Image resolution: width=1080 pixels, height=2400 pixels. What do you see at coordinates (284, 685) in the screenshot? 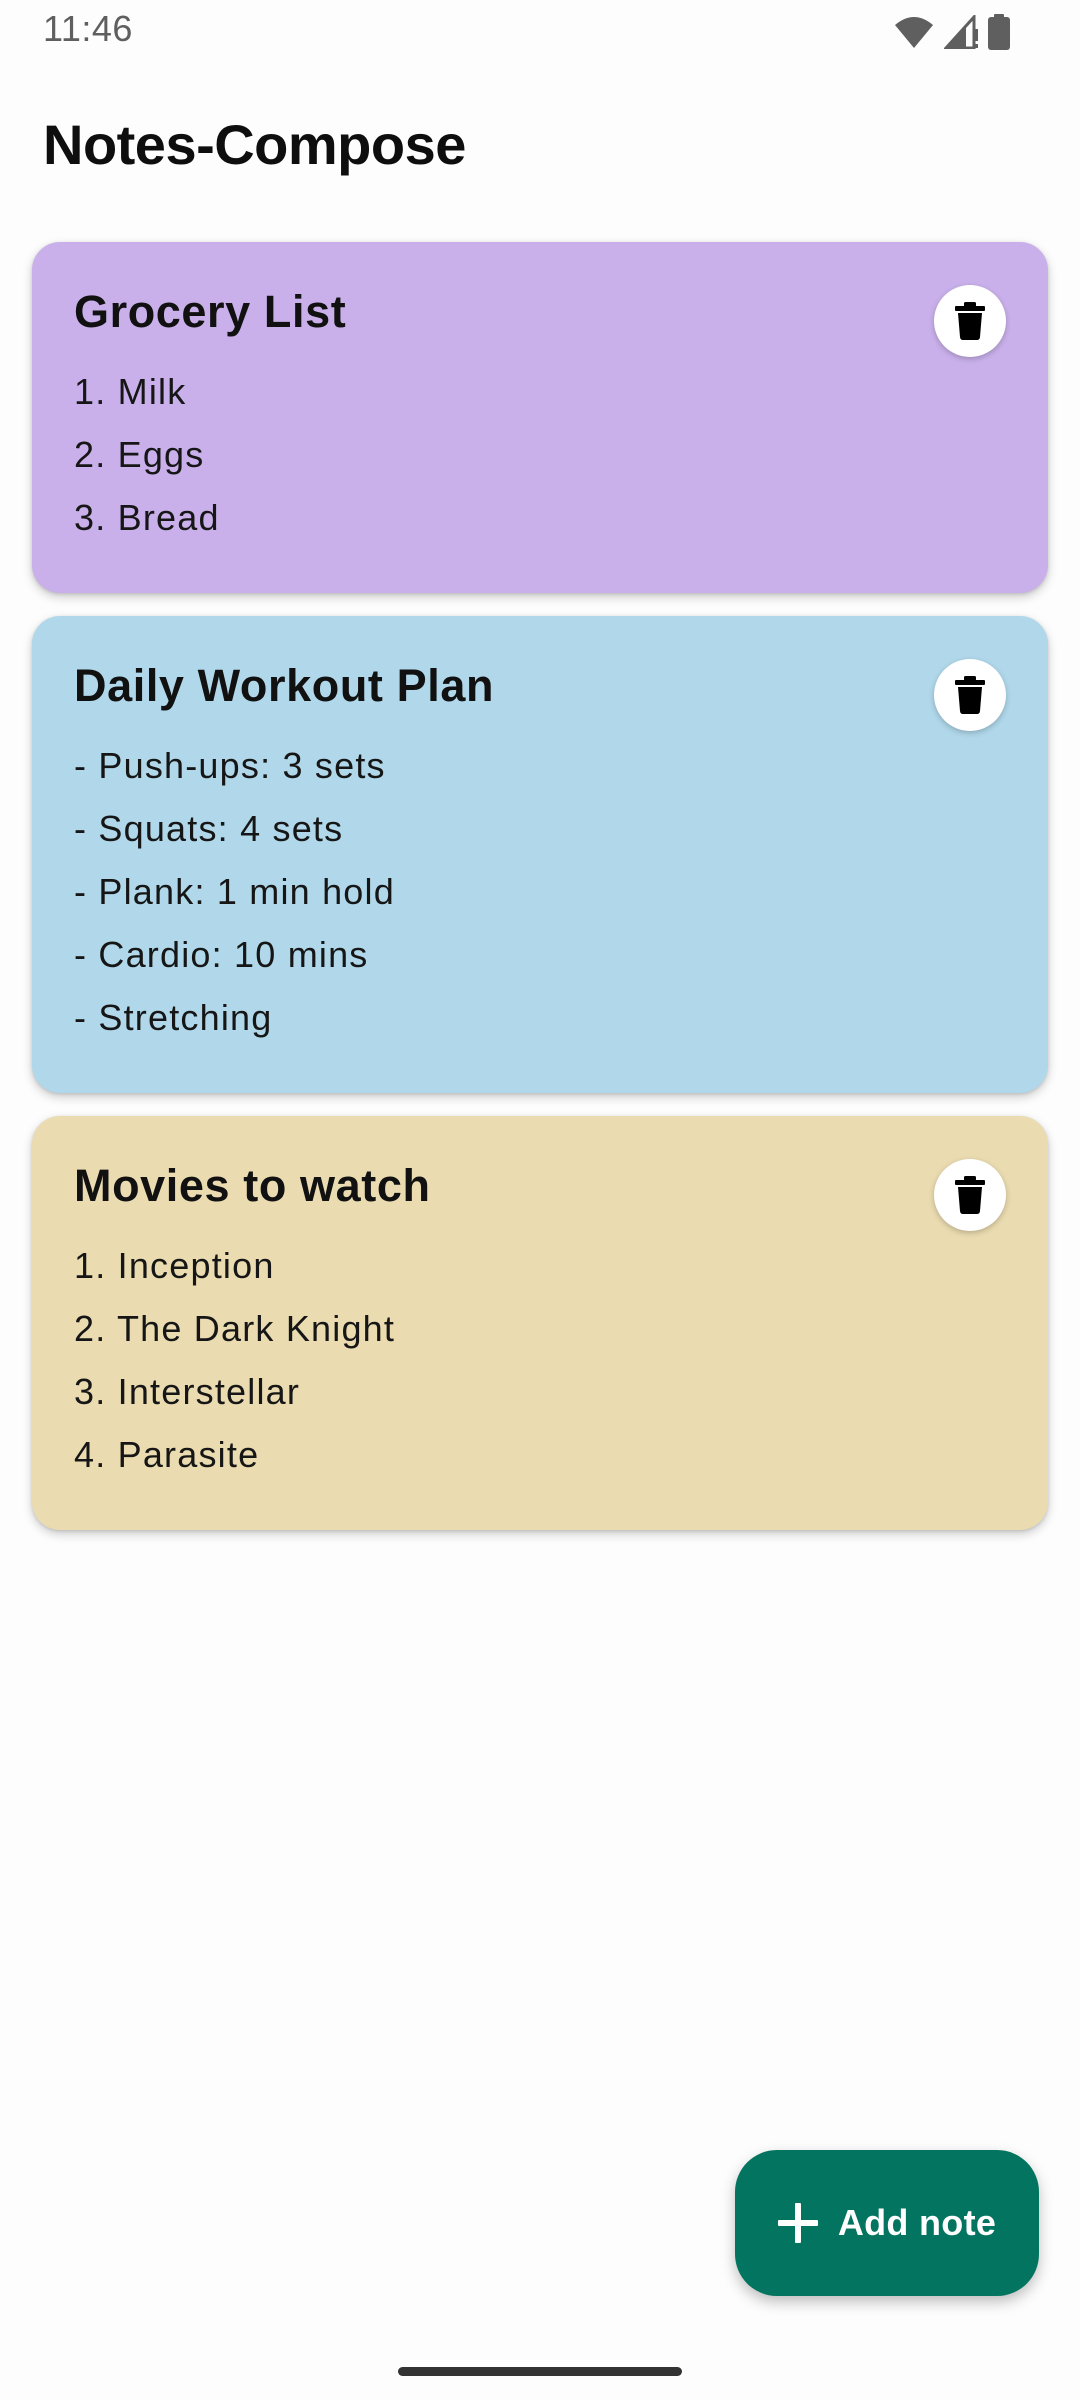
I see `note-title: Daily Workout Plan` at bounding box center [284, 685].